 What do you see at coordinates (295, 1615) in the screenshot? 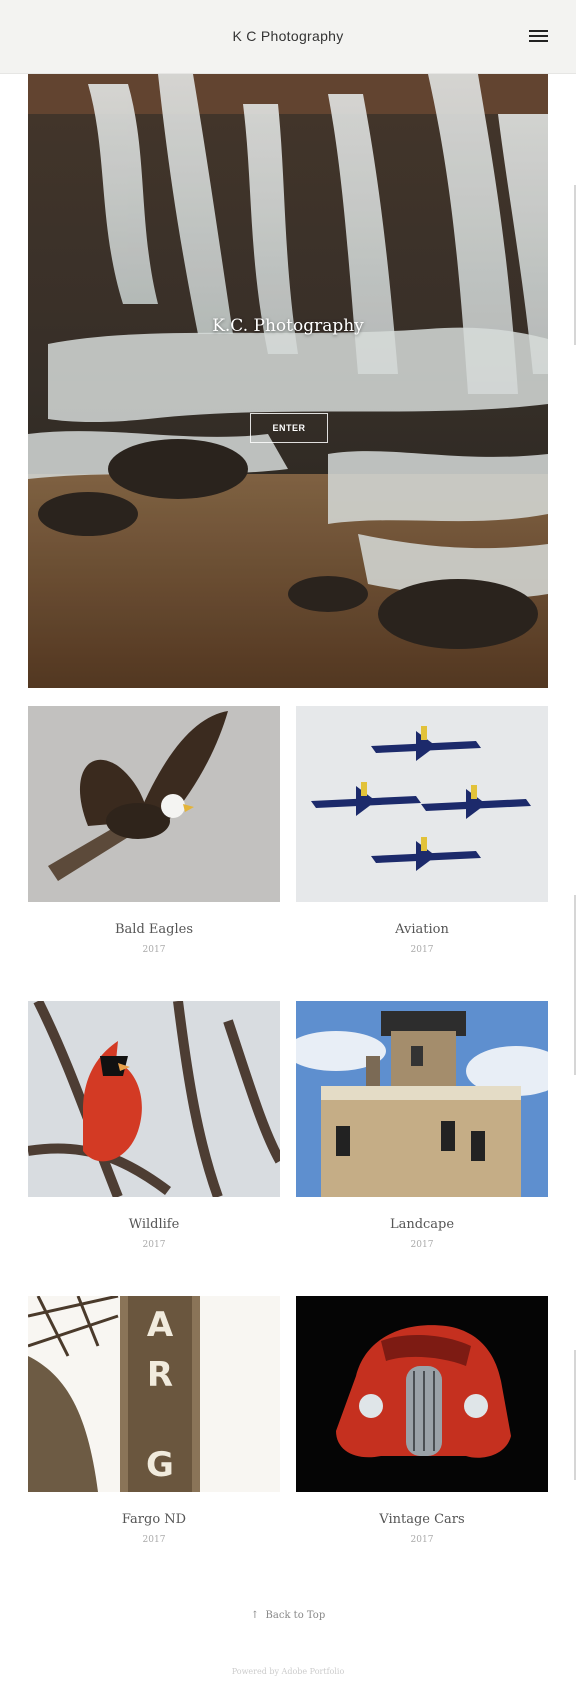
I see `back-to-top-label: Back to Top` at bounding box center [295, 1615].